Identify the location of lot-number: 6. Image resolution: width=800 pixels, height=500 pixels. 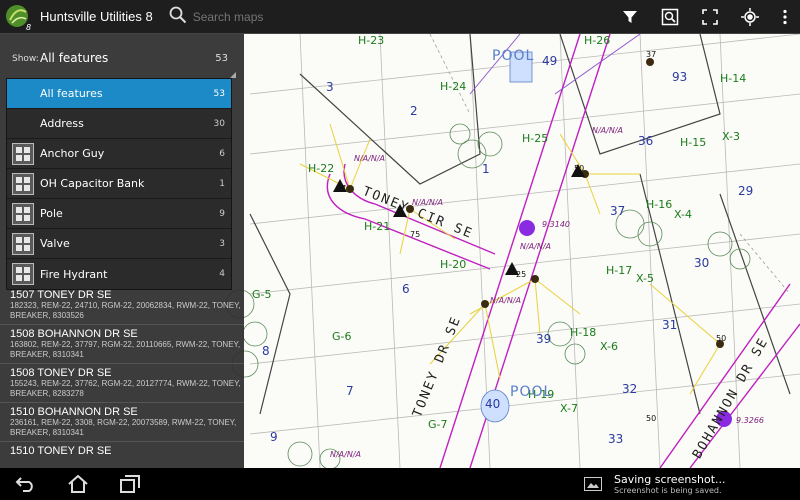
(406, 289).